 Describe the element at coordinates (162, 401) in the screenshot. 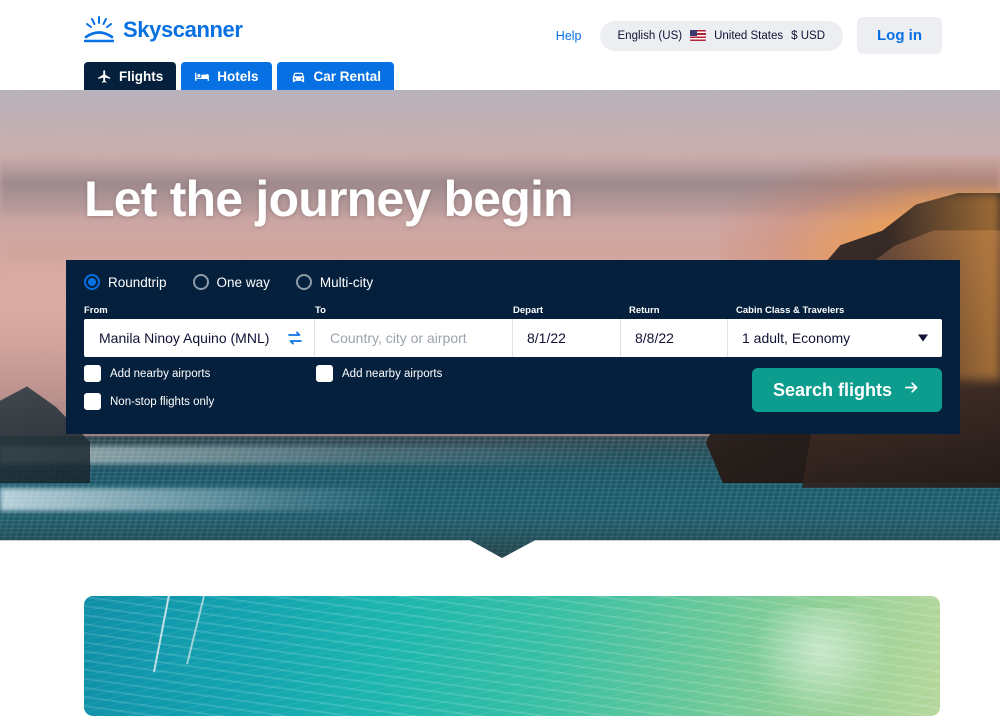

I see `option-non-stop-label: Non-stop flights only` at that location.